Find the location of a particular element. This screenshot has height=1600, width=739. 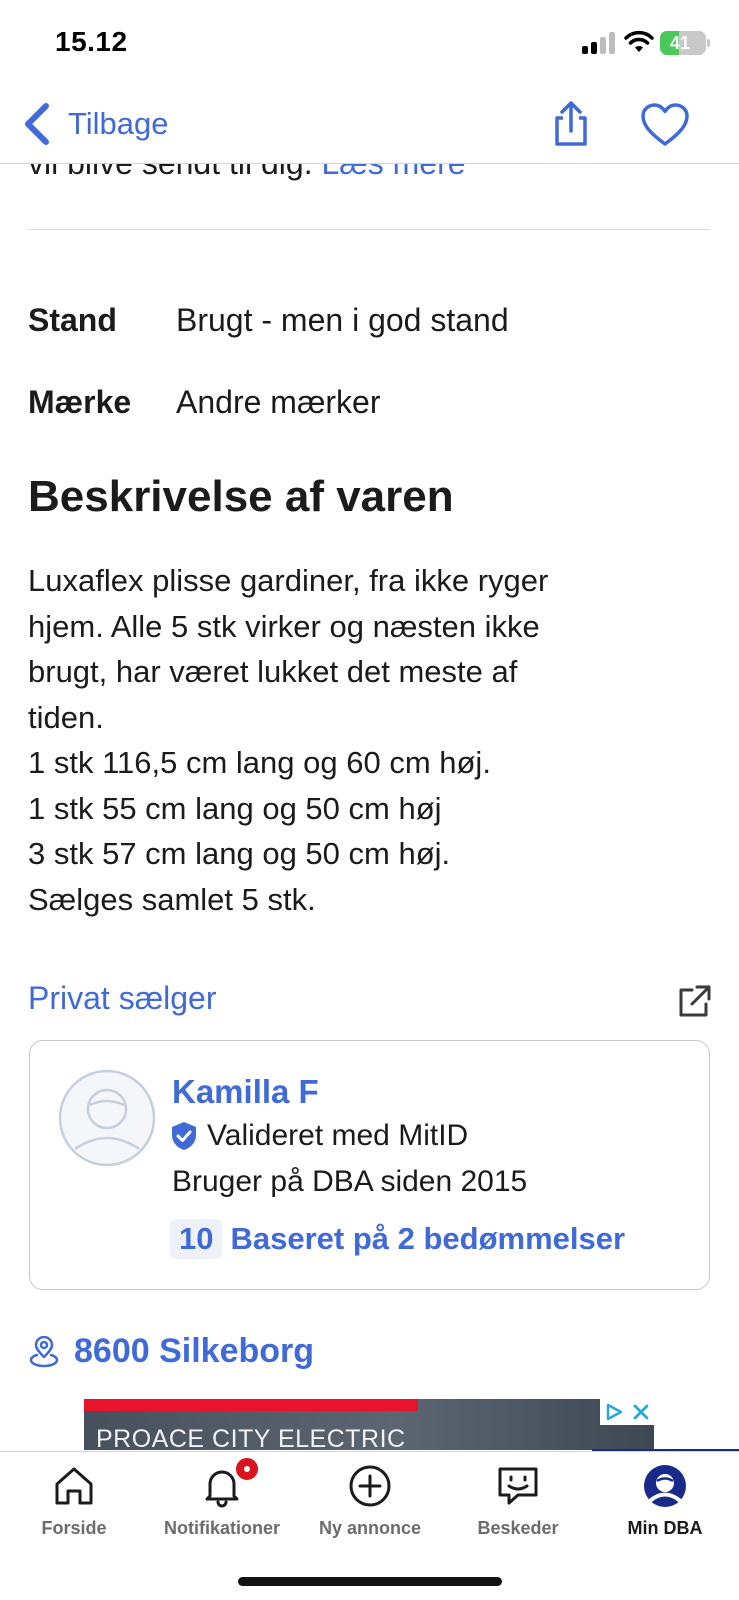

location-link: 8600 Silkeborg is located at coordinates (171, 1351).